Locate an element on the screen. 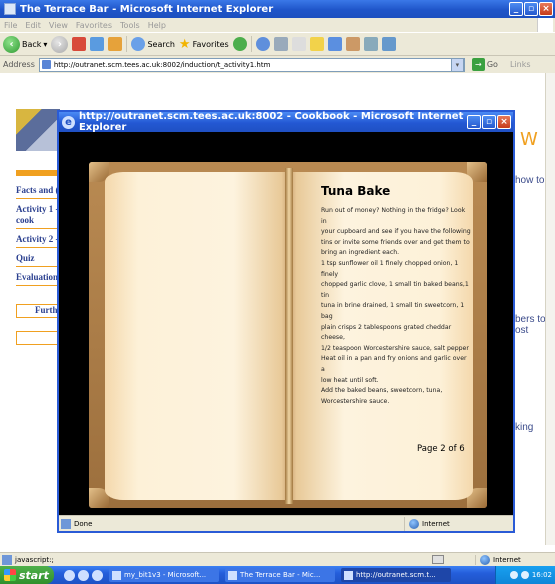 The height and width of the screenshot is (584, 555). close-button: × is located at coordinates (546, 9).